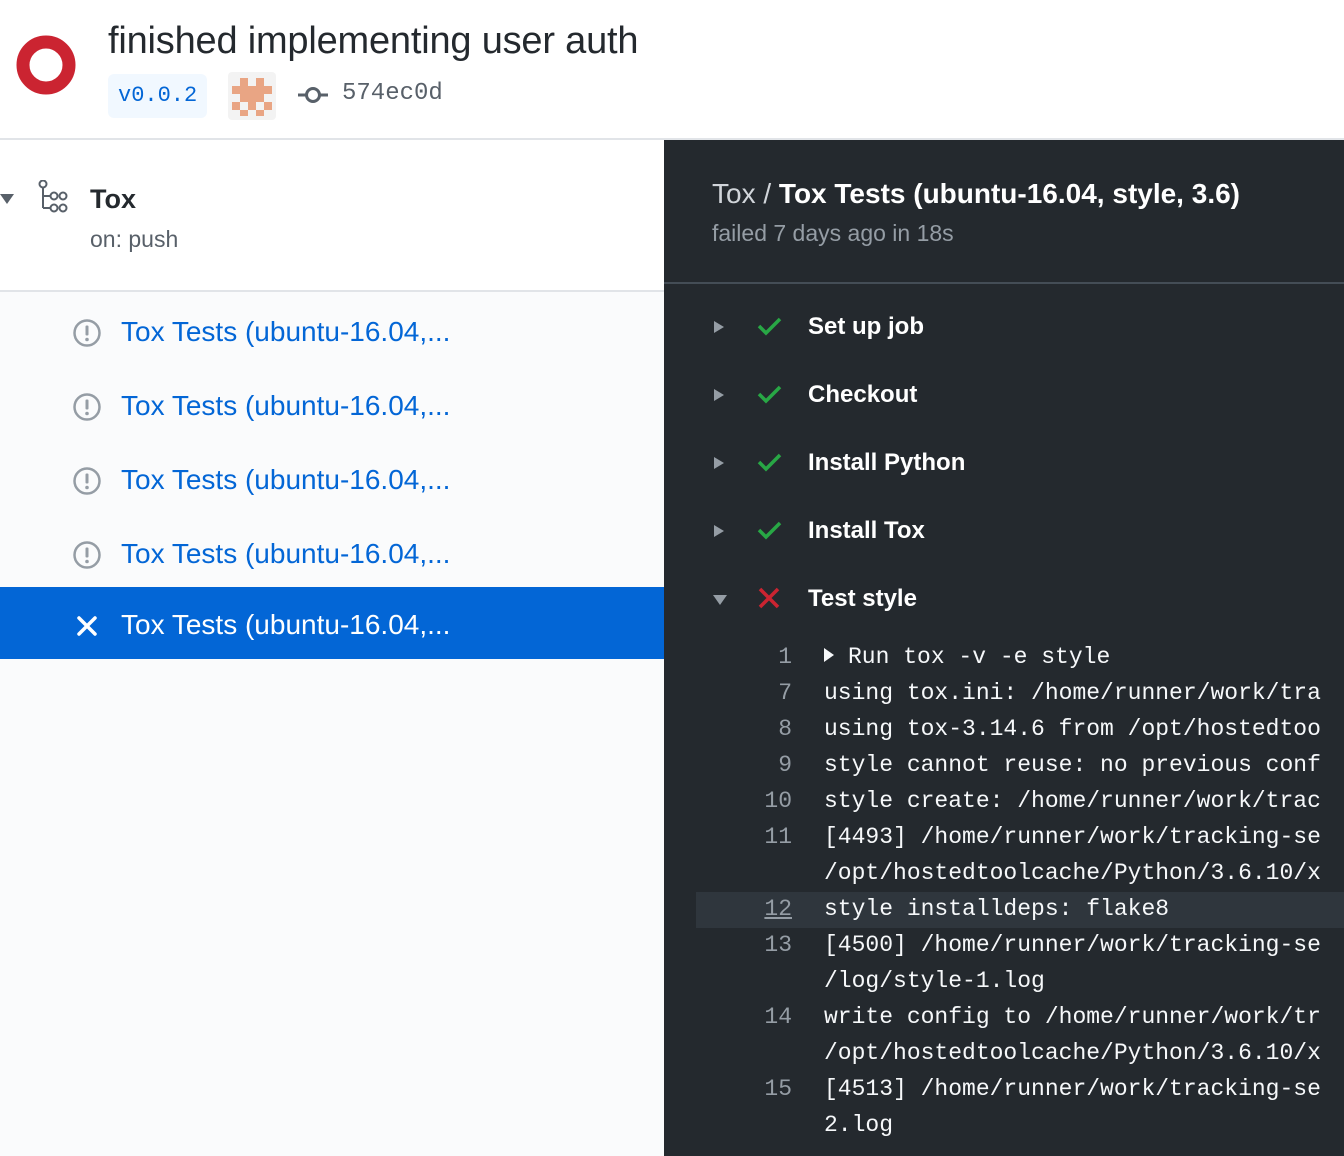  I want to click on run-title: finished implementing user auth, so click(373, 41).